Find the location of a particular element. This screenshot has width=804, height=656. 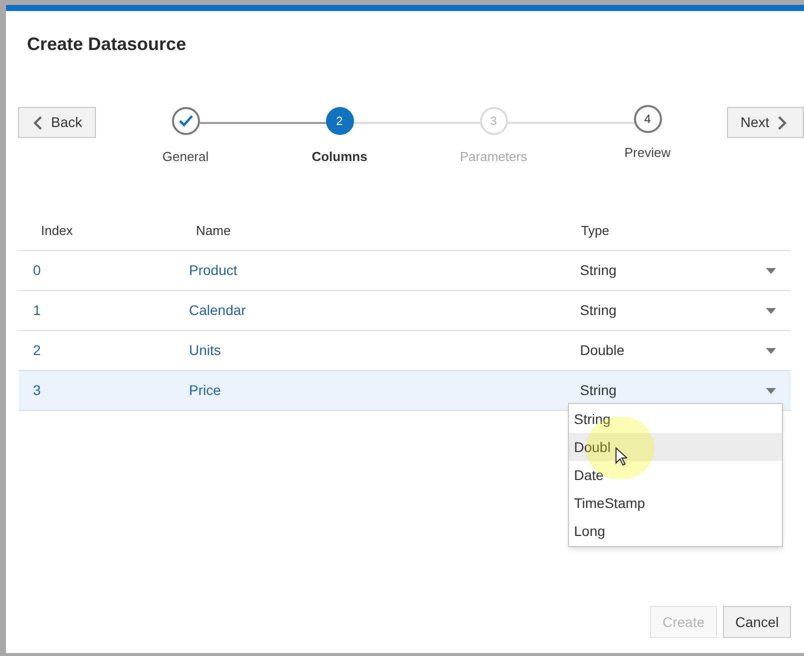

menu-item: TimeStamp is located at coordinates (675, 503).